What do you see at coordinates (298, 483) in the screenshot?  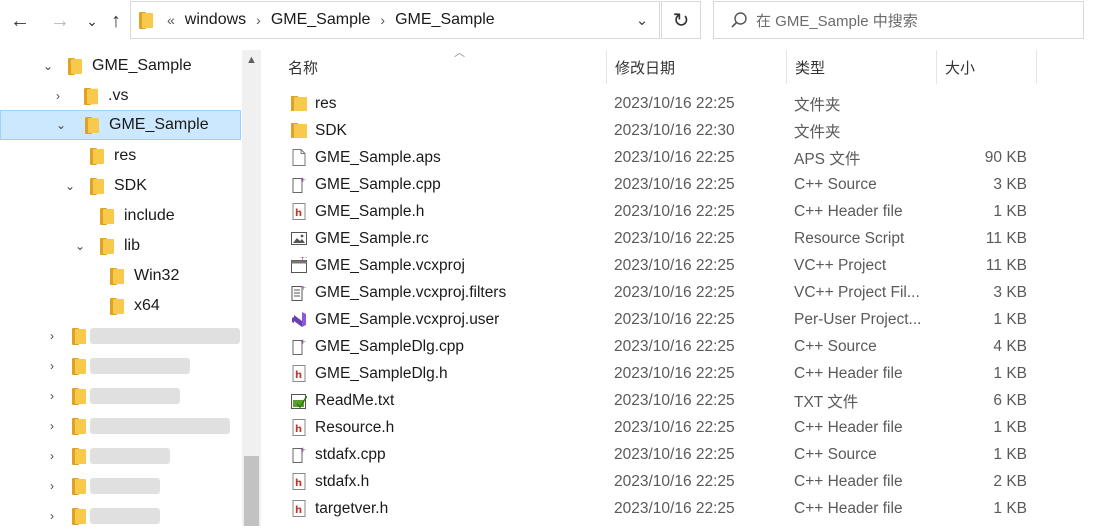 I see `svg-text: h` at bounding box center [298, 483].